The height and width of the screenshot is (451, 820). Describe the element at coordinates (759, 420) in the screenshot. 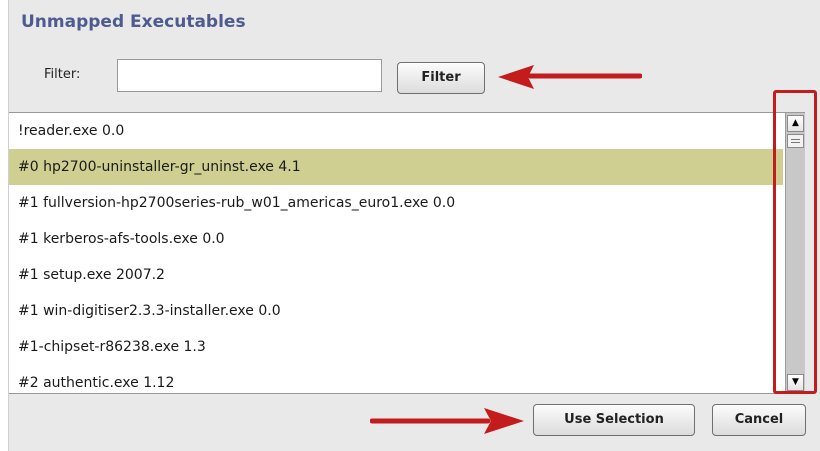

I see `cancel-button: Cancel` at that location.